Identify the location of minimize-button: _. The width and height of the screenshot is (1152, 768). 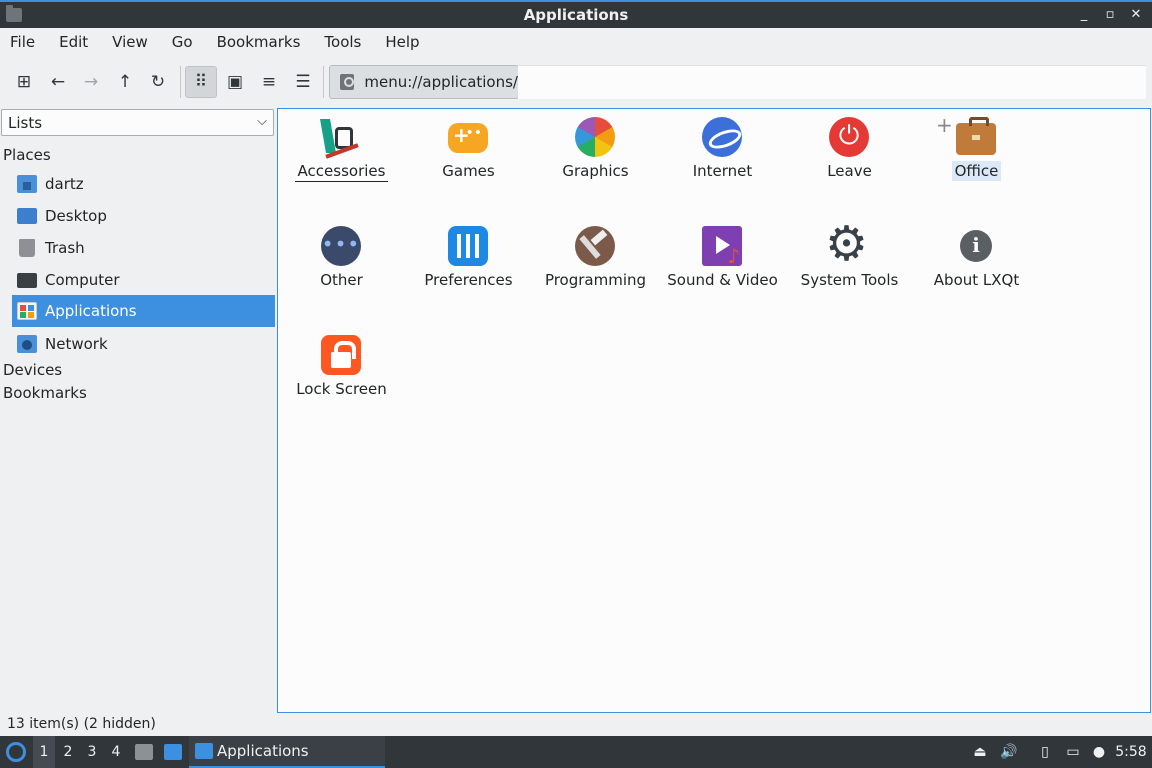
(1084, 15).